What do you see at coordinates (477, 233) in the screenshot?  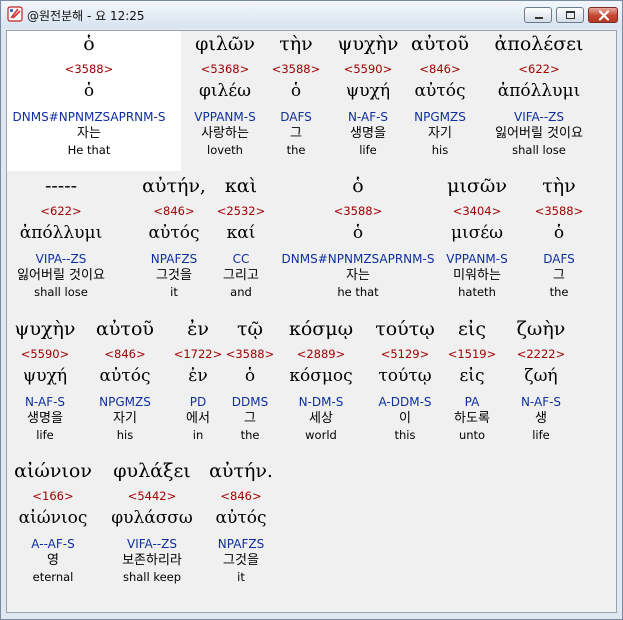 I see `lexical-form: μισέω` at bounding box center [477, 233].